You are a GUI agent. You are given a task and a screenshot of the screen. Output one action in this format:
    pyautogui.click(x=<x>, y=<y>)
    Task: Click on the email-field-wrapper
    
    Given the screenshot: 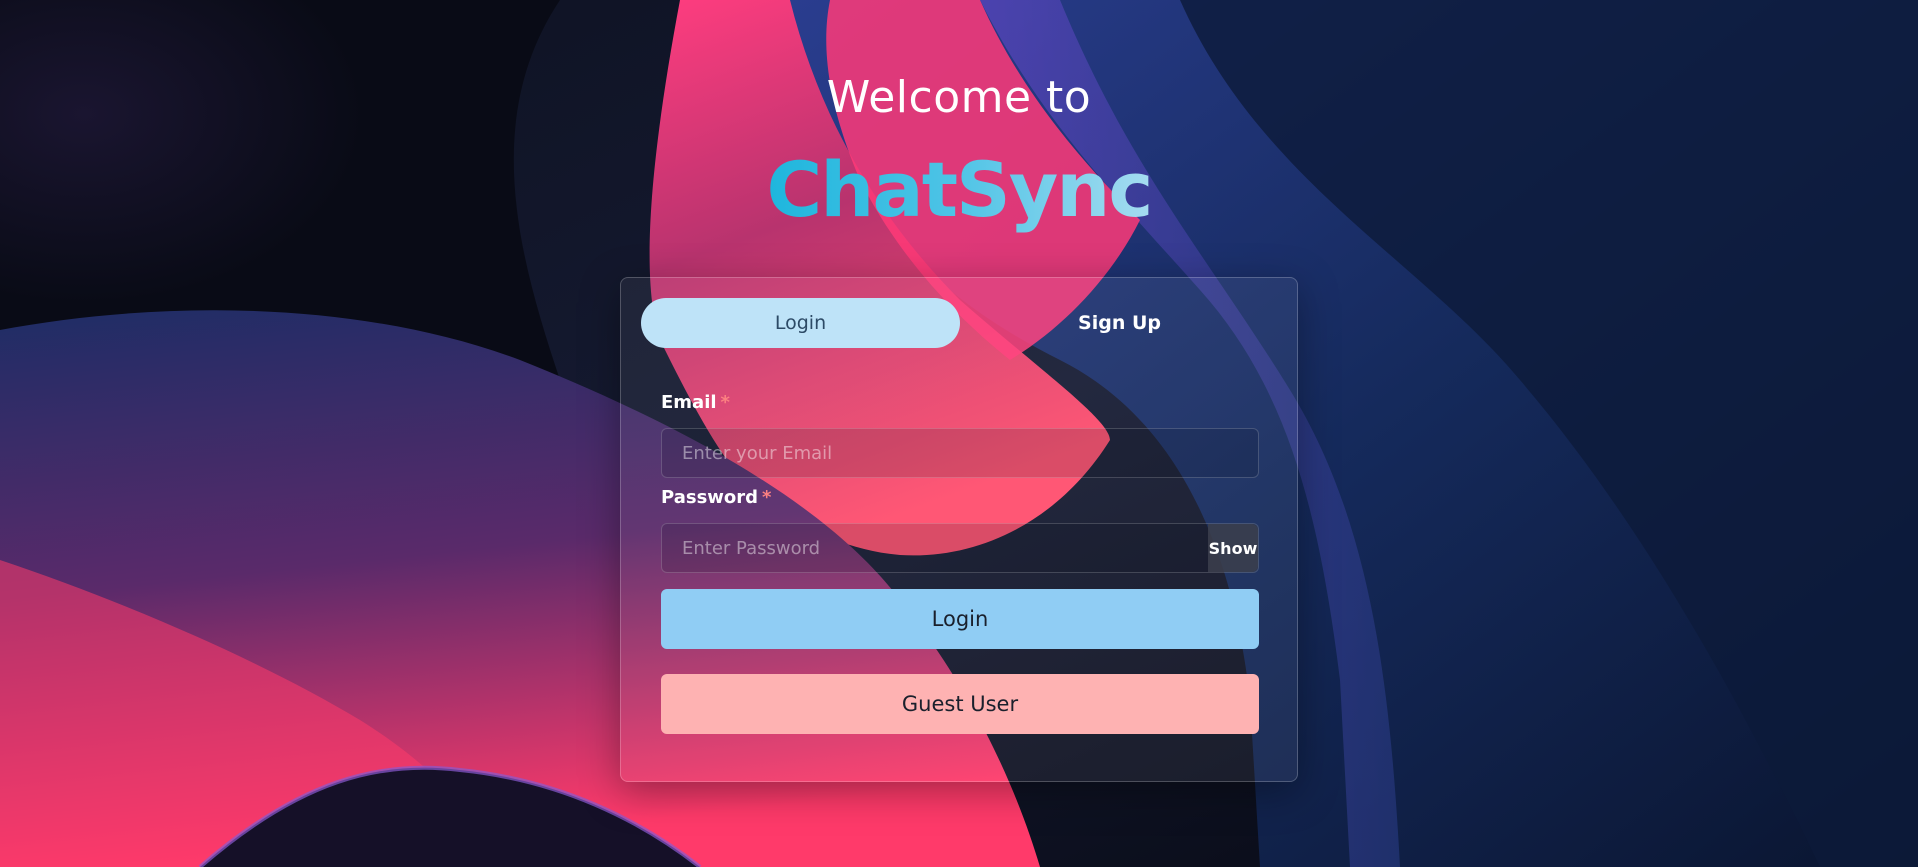 What is the action you would take?
    pyautogui.click(x=960, y=453)
    